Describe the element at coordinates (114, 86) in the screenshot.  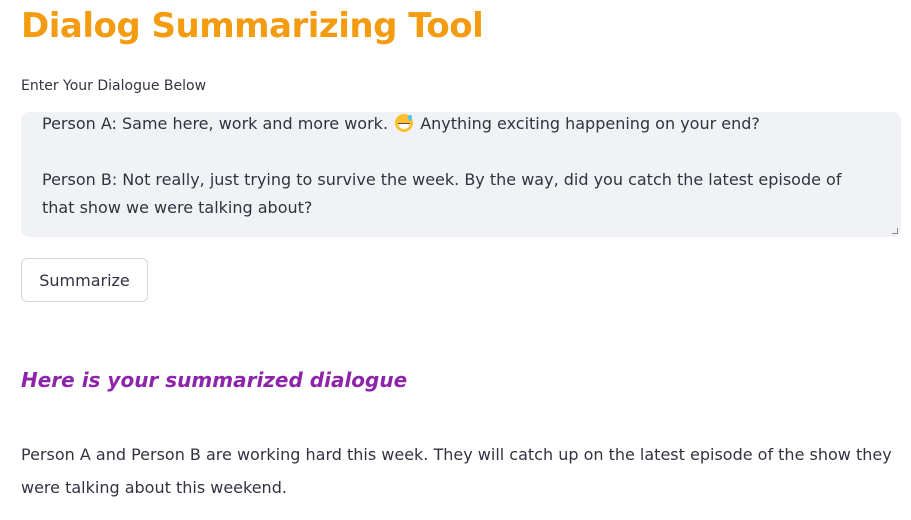
I see `dialogue-input-label: Enter Your Dialogue Below` at that location.